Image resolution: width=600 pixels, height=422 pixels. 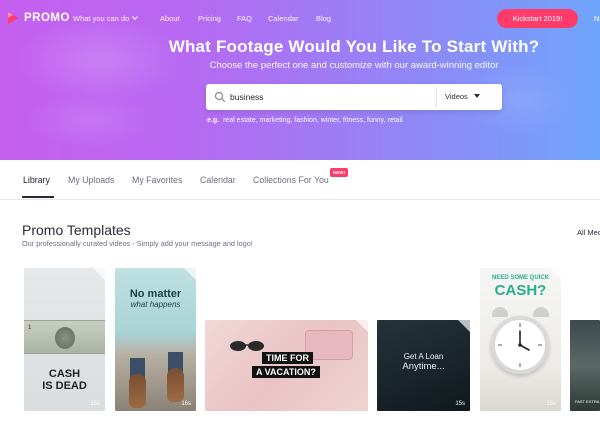 What do you see at coordinates (30, 328) in the screenshot?
I see `bill-decoration: 1` at bounding box center [30, 328].